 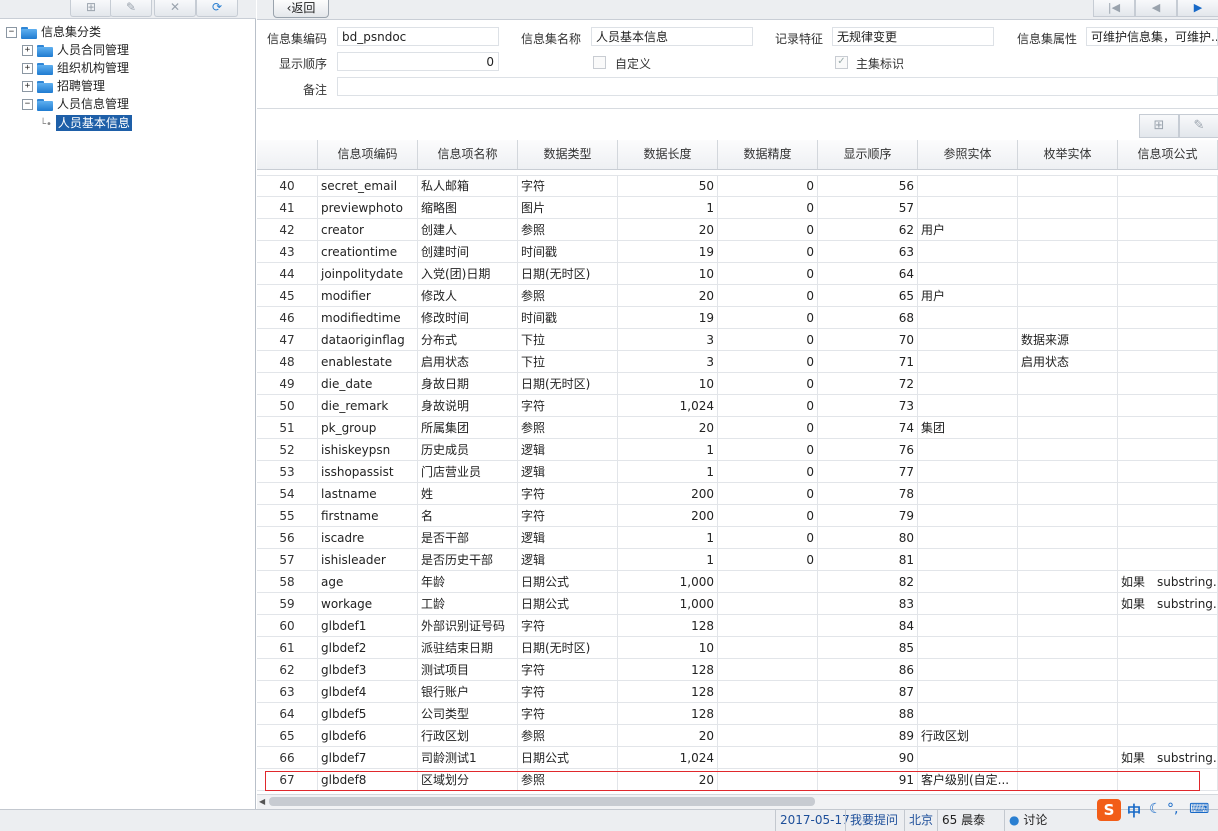 I want to click on table-cell: 修改时间, so click(x=468, y=318).